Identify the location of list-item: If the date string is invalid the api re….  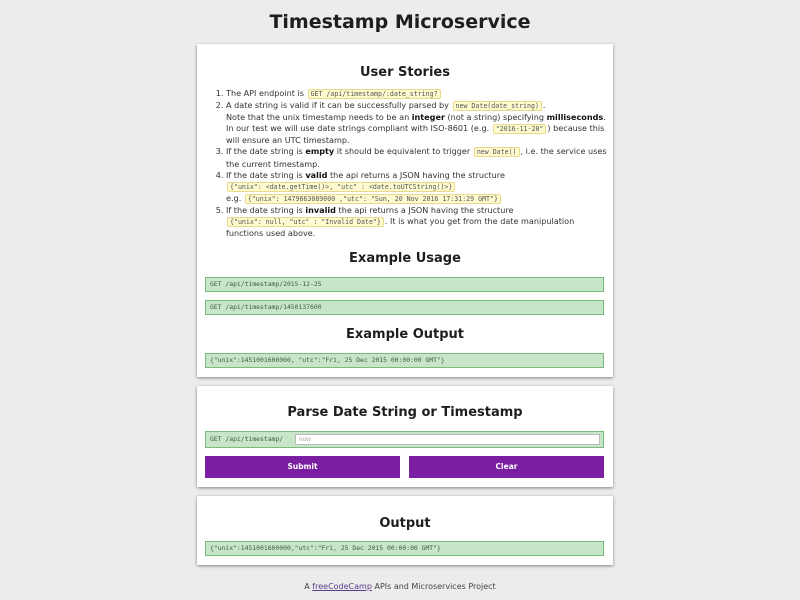
(416, 222).